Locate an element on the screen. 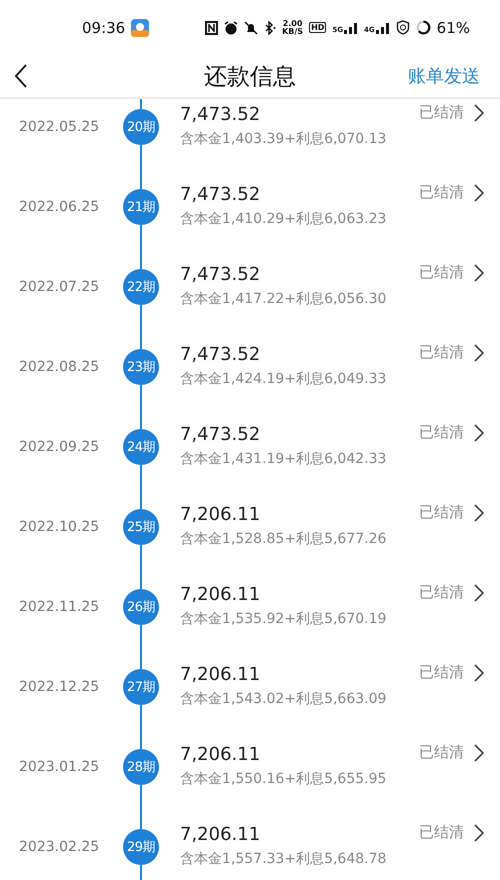 This screenshot has height=880, width=500. period-badge: 25期 is located at coordinates (141, 527).